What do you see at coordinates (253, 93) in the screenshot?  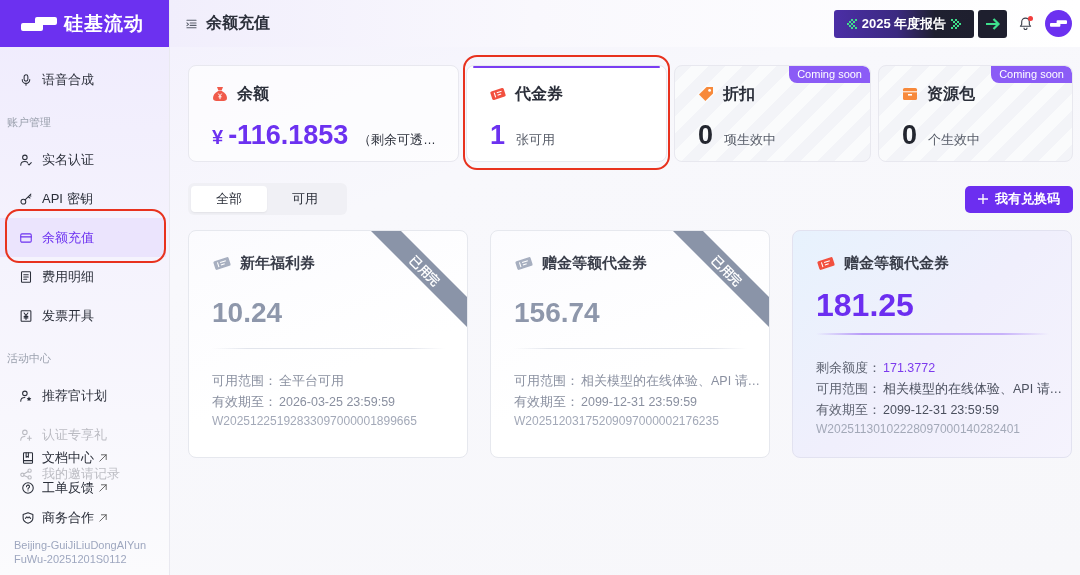 I see `card-title: 余额` at bounding box center [253, 93].